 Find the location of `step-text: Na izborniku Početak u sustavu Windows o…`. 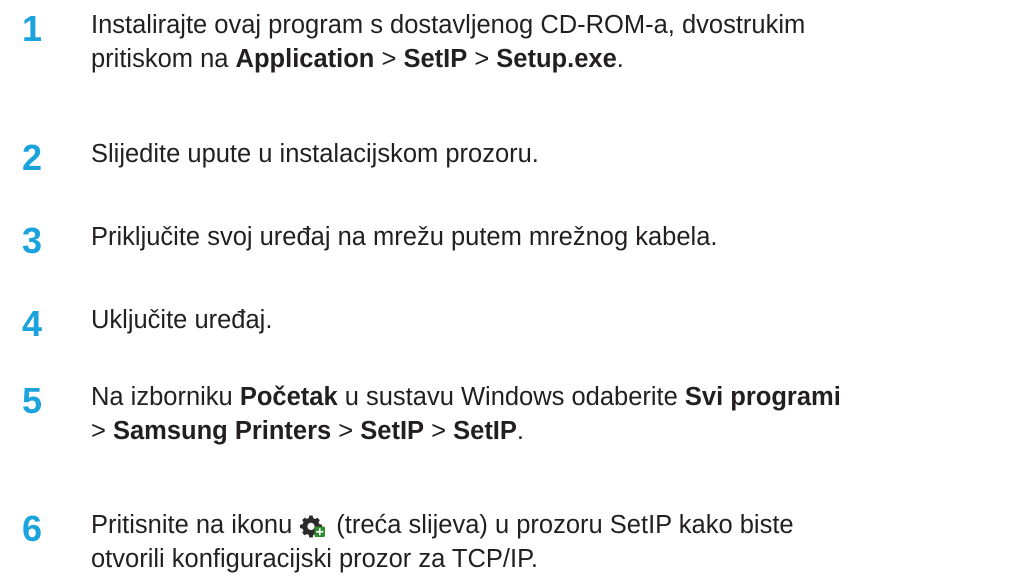

step-text: Na izborniku Početak u sustavu Windows o… is located at coordinates (561, 414).